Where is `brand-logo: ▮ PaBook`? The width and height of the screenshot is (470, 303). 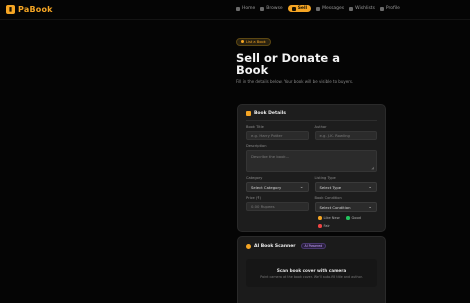 brand-logo: ▮ PaBook is located at coordinates (29, 9).